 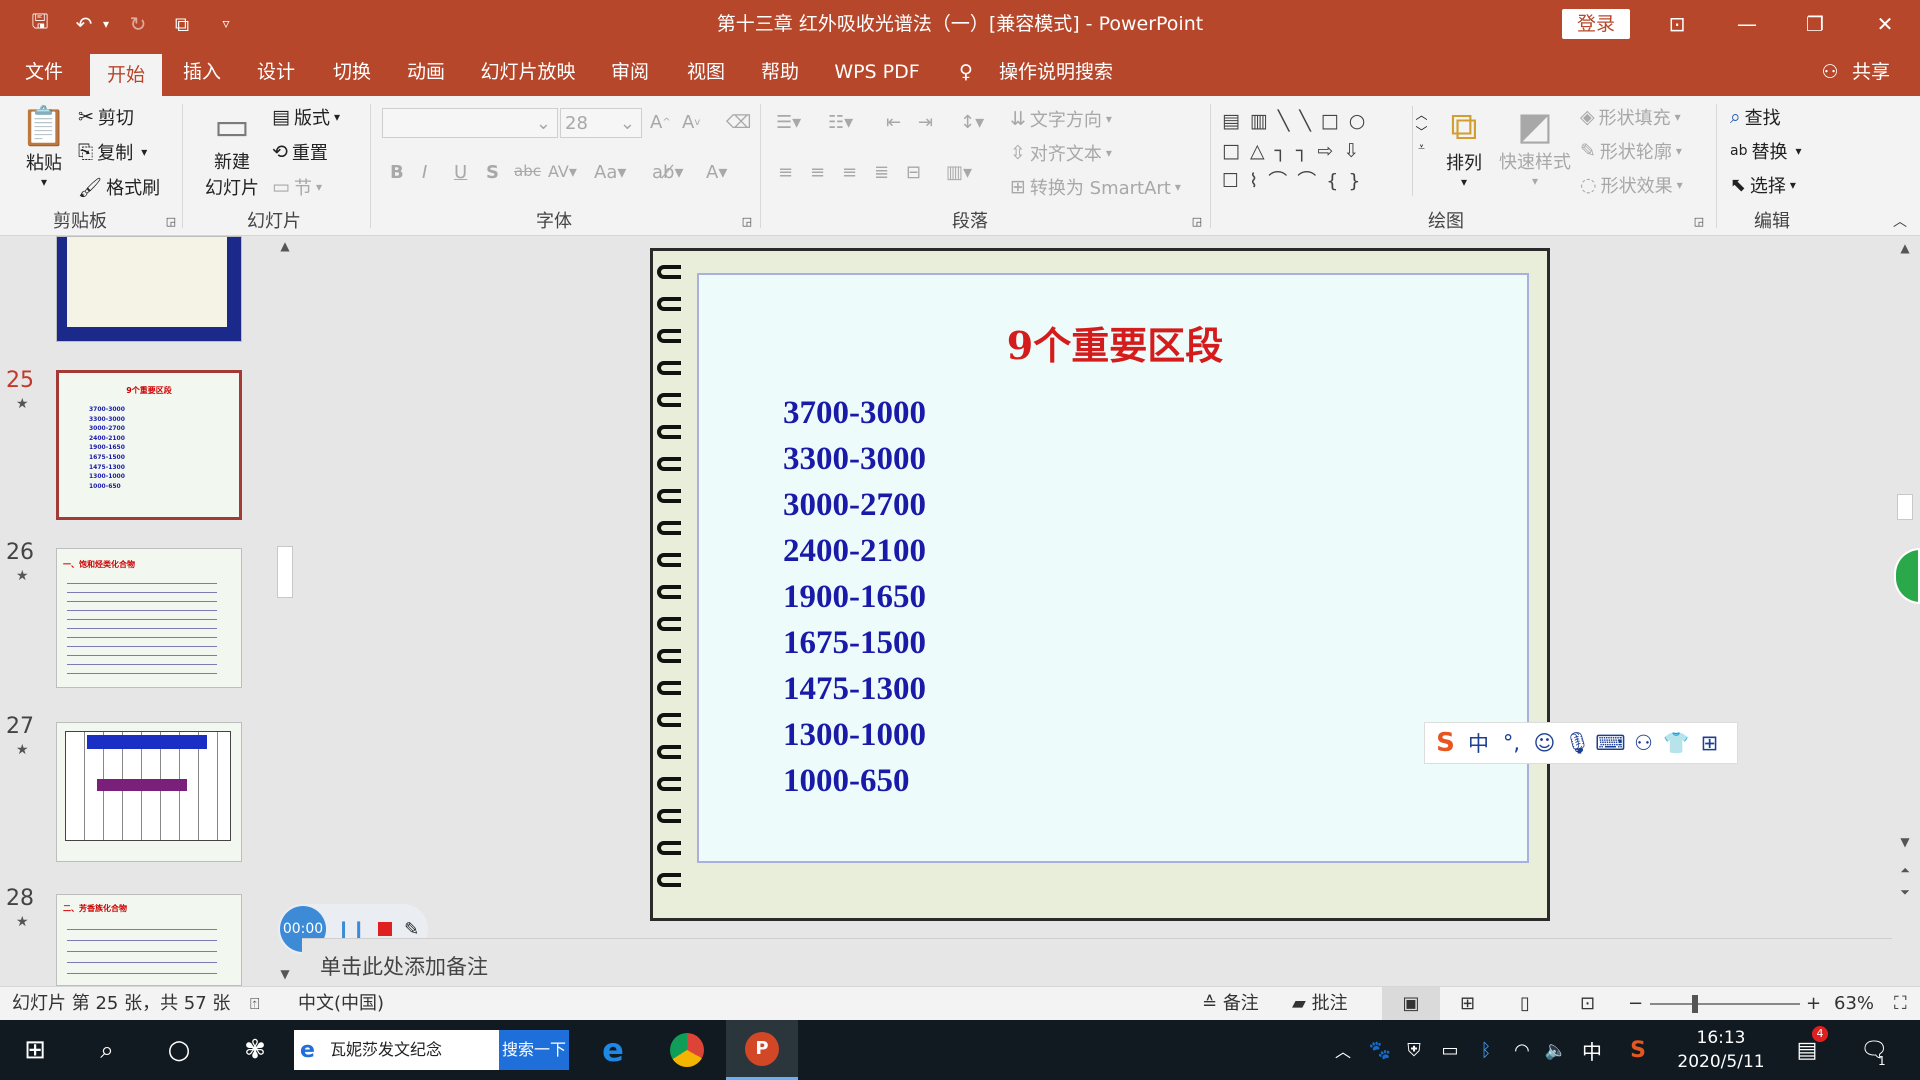 What do you see at coordinates (1421, 151) in the screenshot?
I see `shapes-scroll: ︿ ﹀ ⩡` at bounding box center [1421, 151].